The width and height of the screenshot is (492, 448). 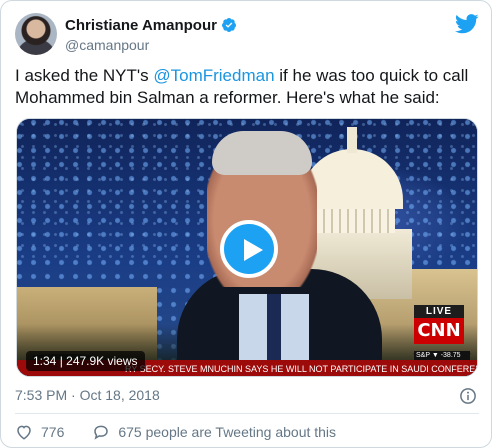 I want to click on divider, so click(x=247, y=413).